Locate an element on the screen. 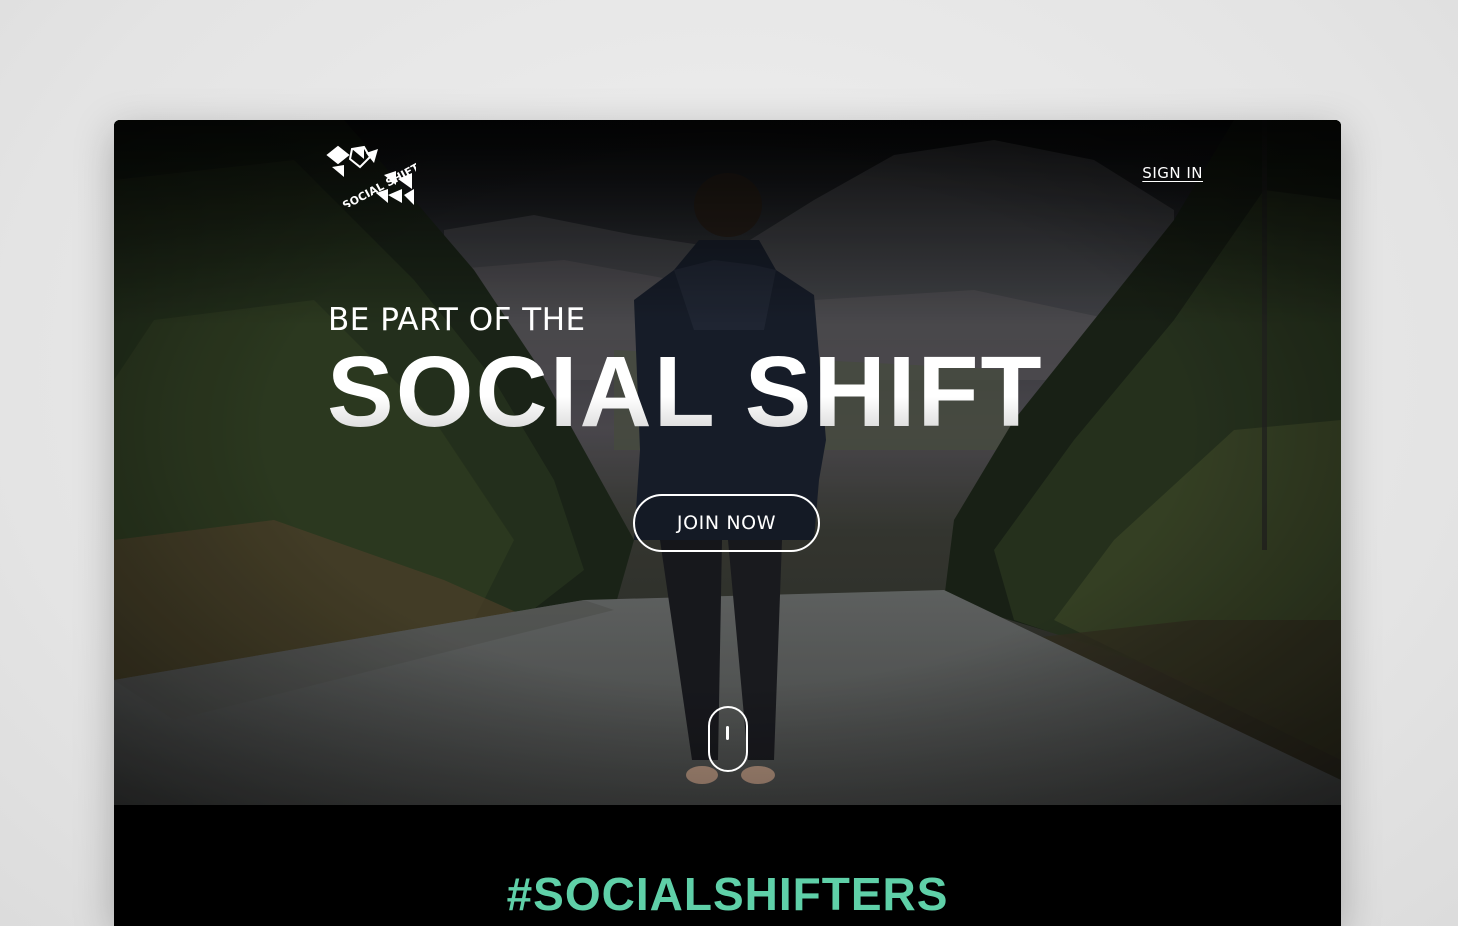  sign-in-link: SIGN IN is located at coordinates (1172, 173).